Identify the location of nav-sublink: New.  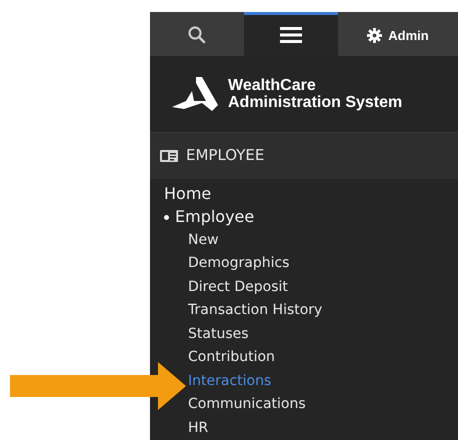
(203, 240).